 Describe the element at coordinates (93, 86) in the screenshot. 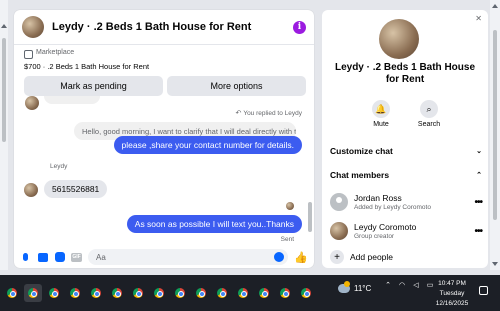

I see `mark-as-pending-button: Mark as pending` at that location.